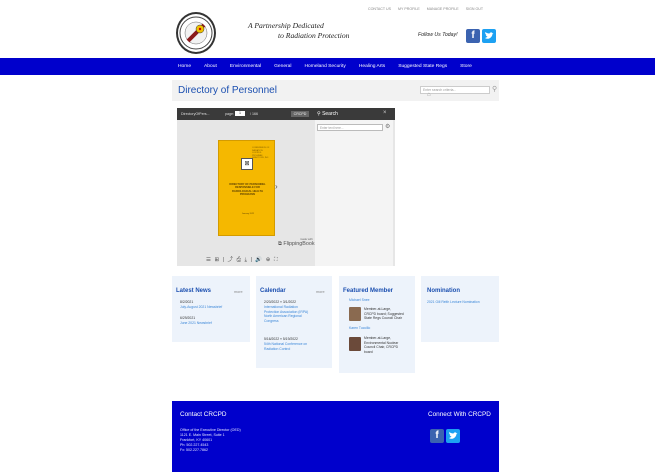  I want to click on news-date: 6/29/2021, so click(188, 318).